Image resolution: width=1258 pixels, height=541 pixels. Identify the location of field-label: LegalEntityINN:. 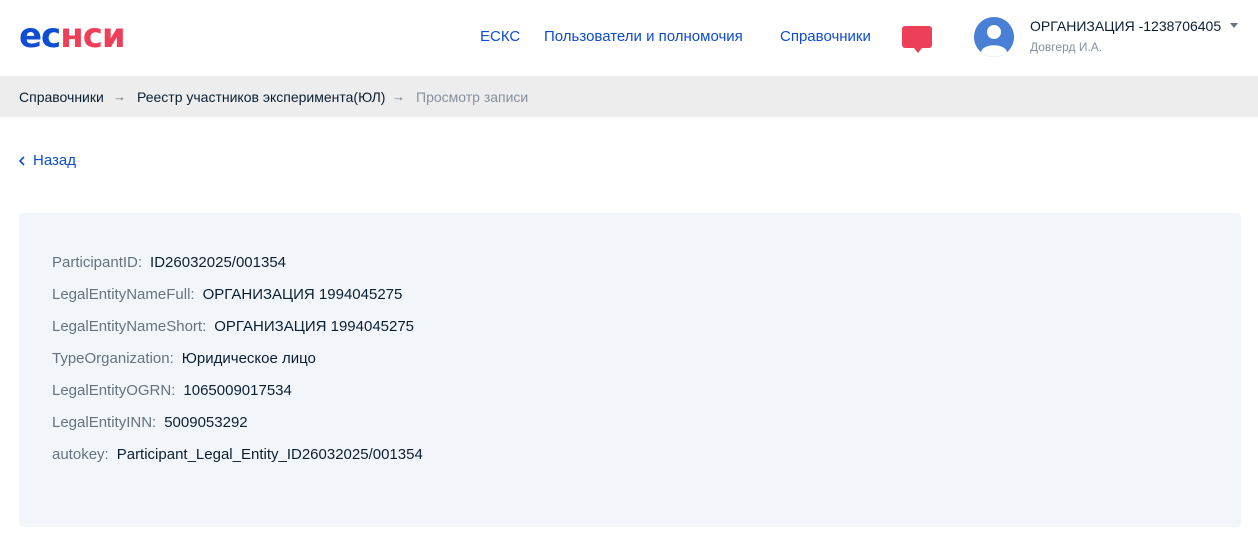
(104, 422).